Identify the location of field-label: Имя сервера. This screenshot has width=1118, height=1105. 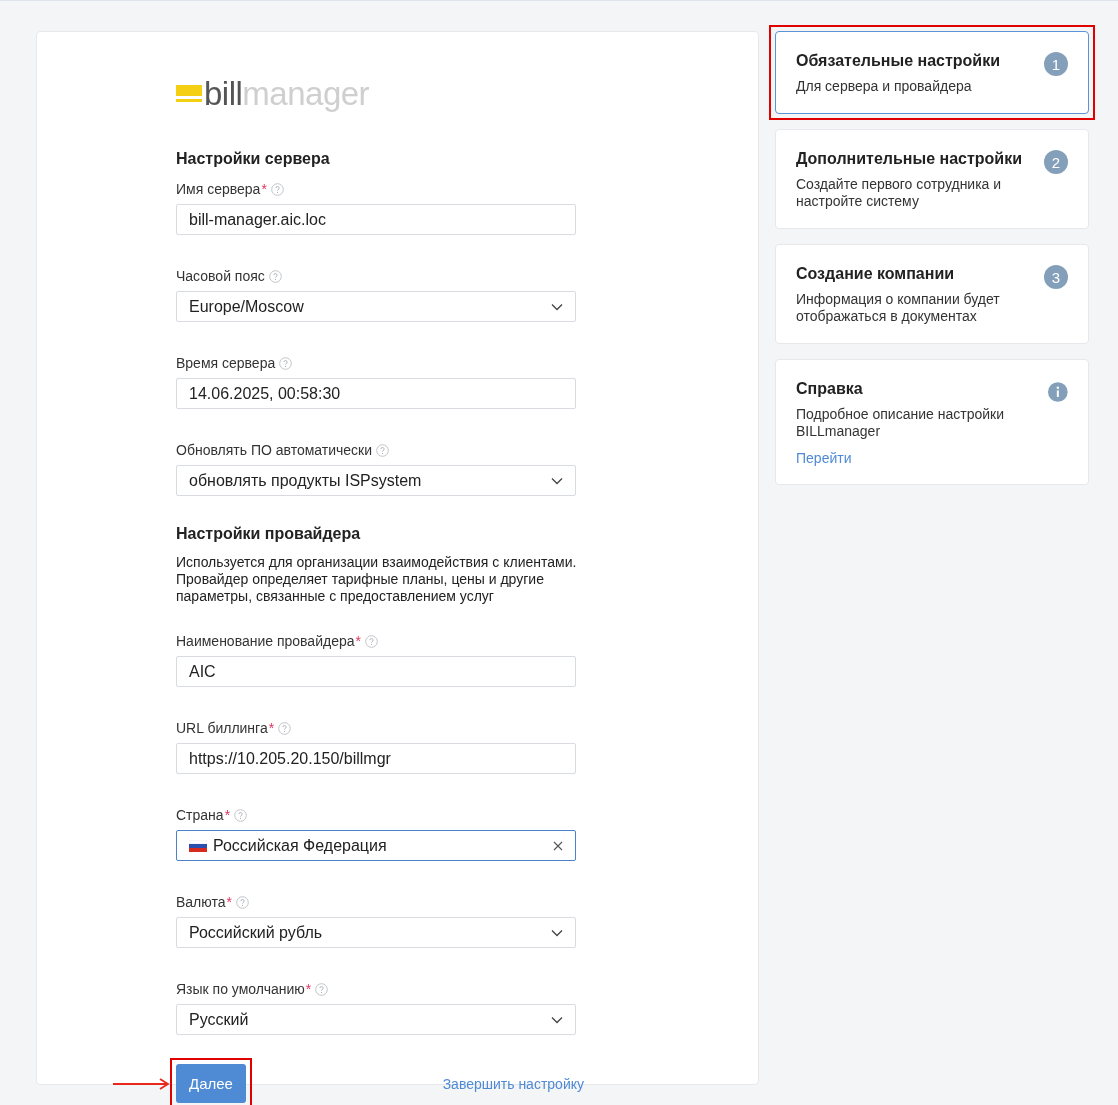
(218, 189).